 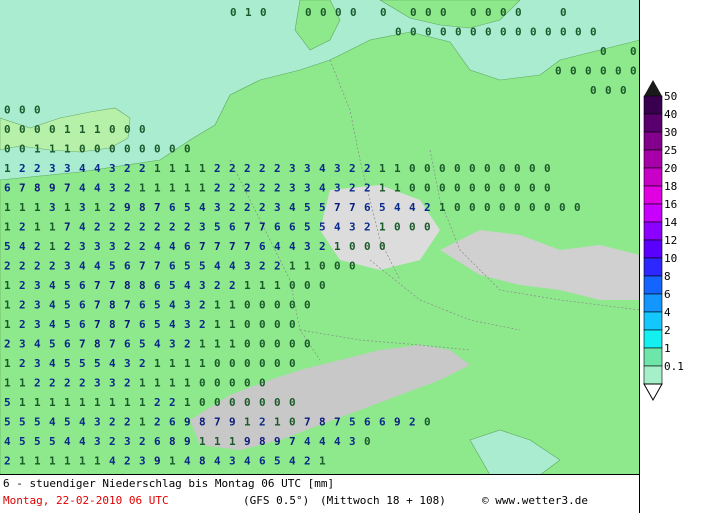 What do you see at coordinates (671, 186) in the screenshot?
I see `legend-label: 18` at bounding box center [671, 186].